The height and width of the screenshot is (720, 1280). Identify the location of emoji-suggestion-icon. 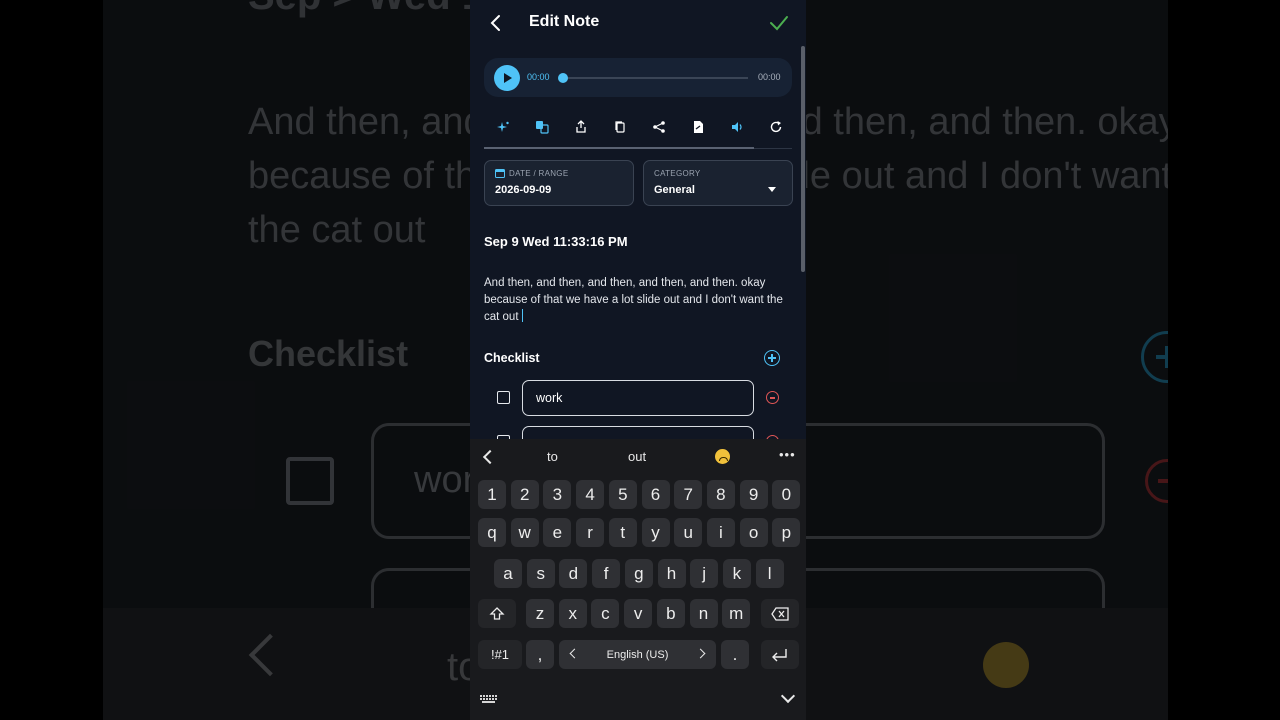
(722, 456).